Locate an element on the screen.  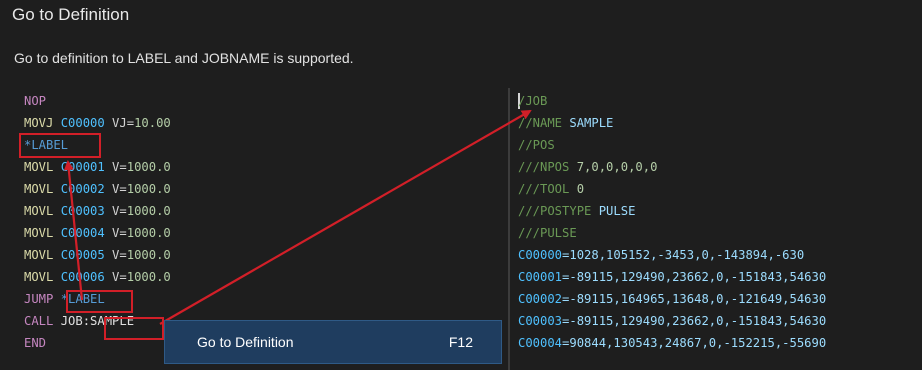
code-token: NOP is located at coordinates (35, 101).